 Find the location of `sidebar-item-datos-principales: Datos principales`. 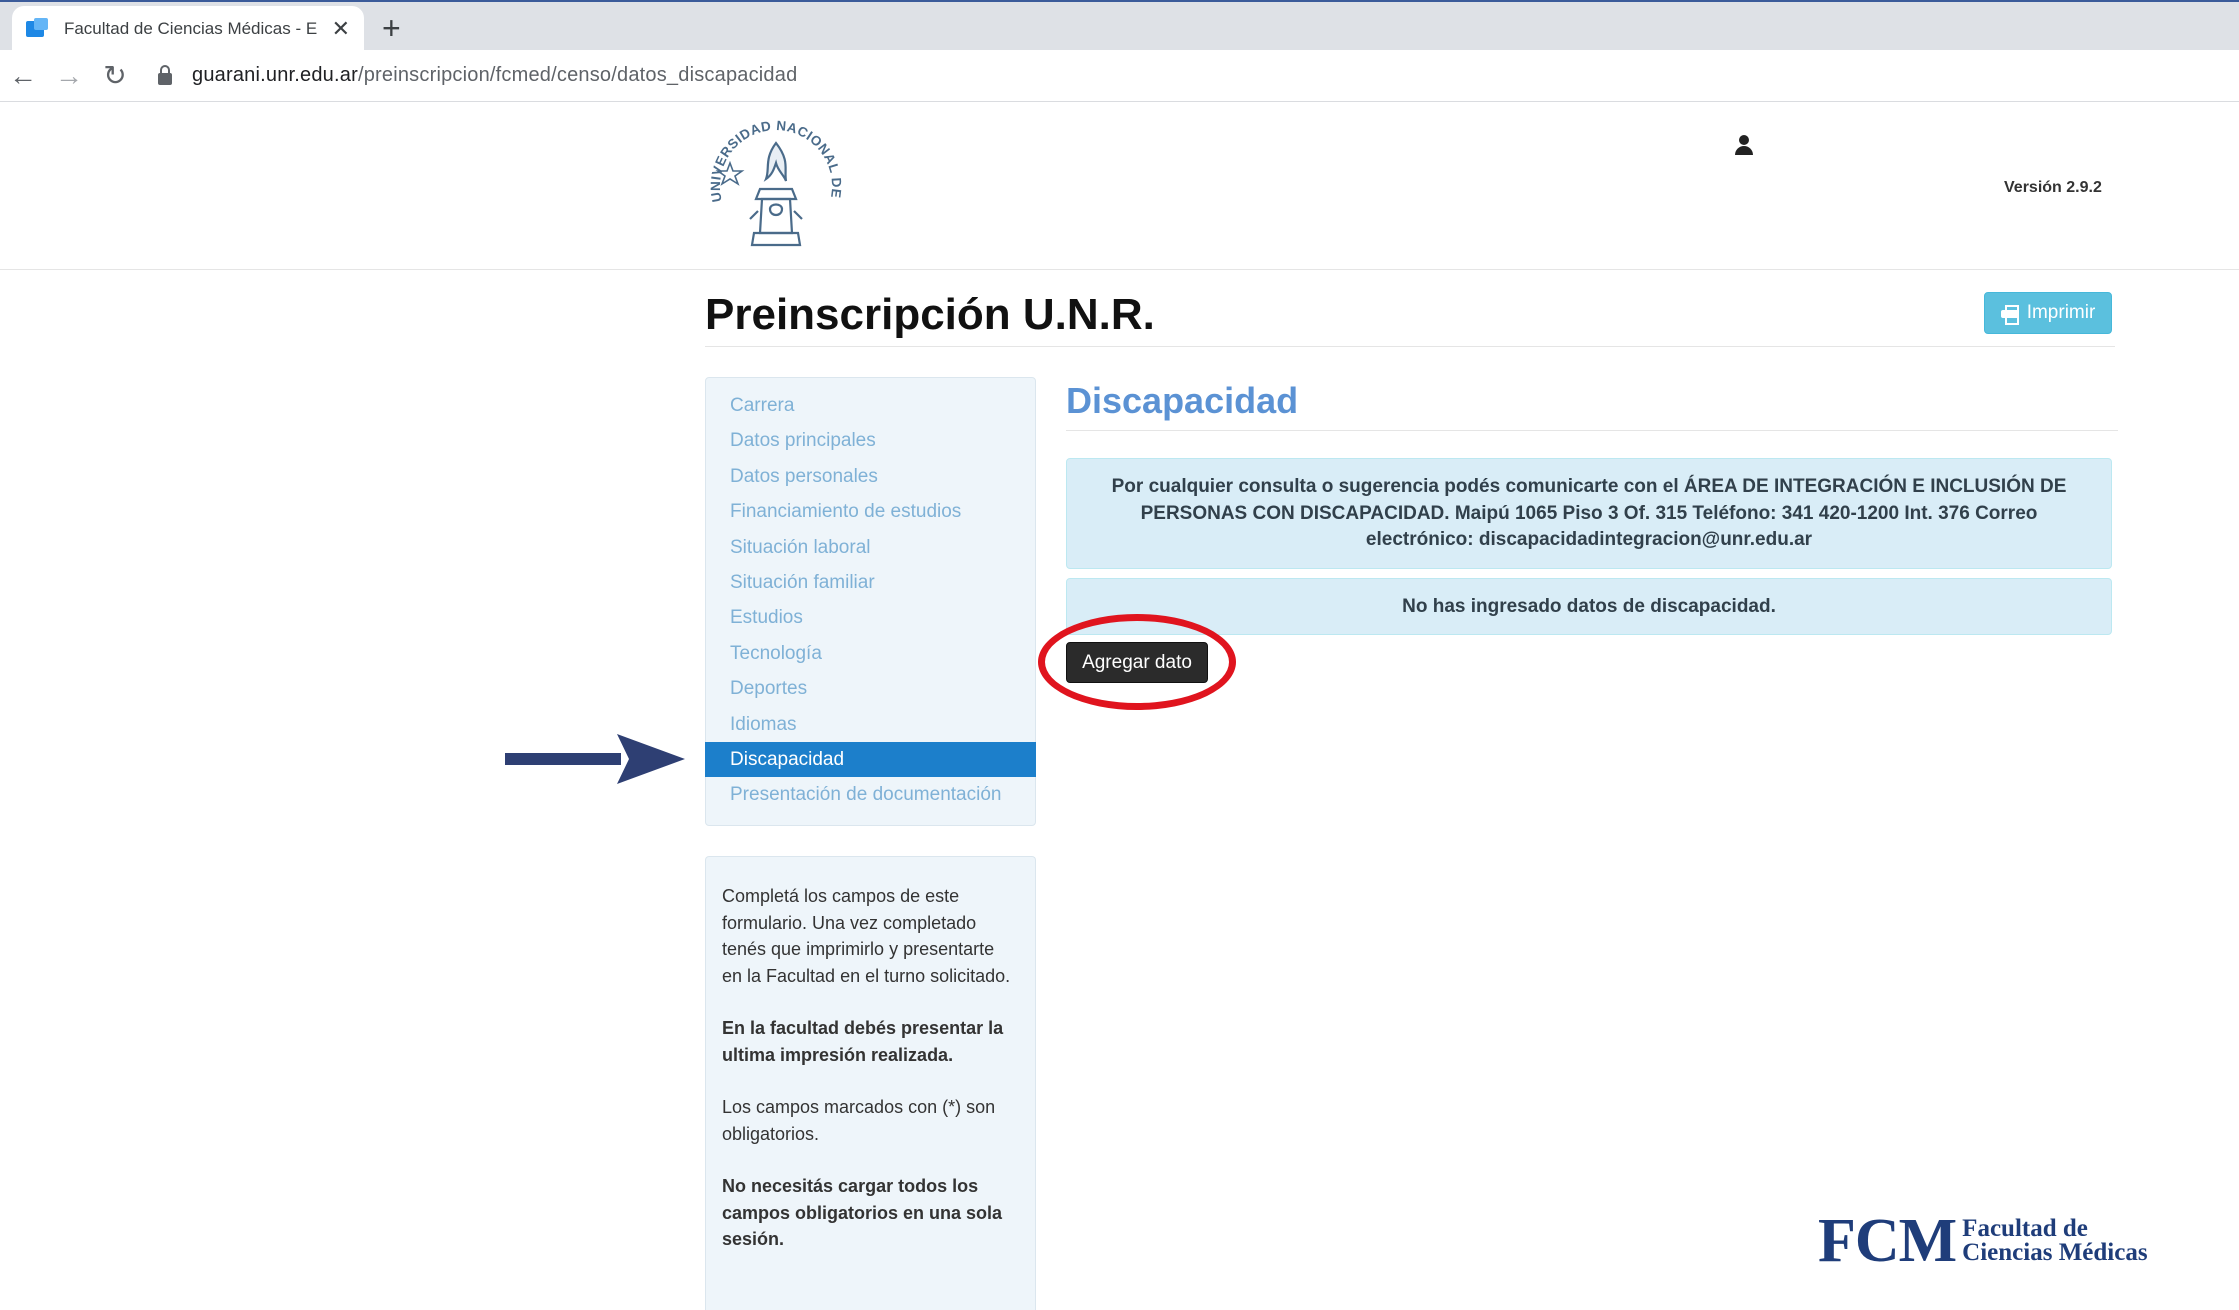

sidebar-item-datos-principales: Datos principales is located at coordinates (870, 440).